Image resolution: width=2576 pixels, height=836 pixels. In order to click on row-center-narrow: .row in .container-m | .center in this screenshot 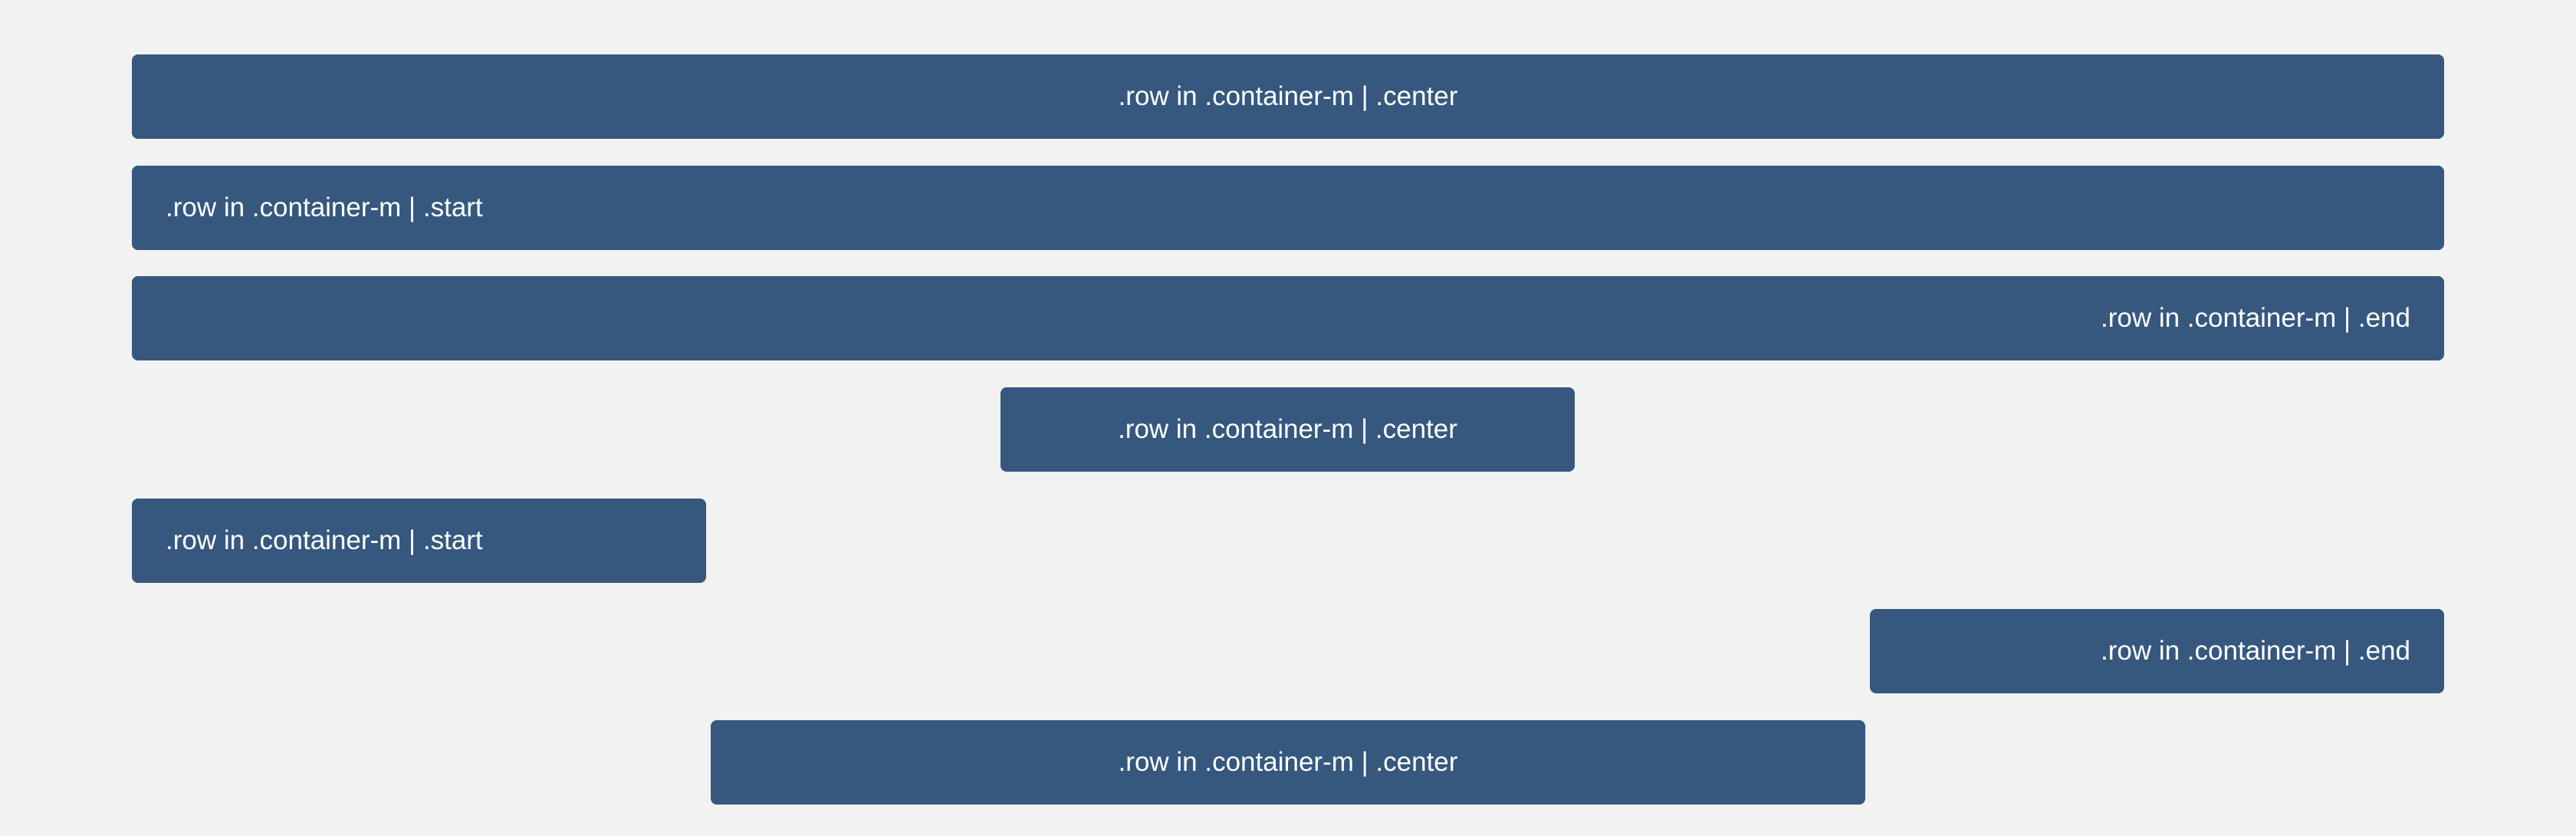, I will do `click(1288, 430)`.